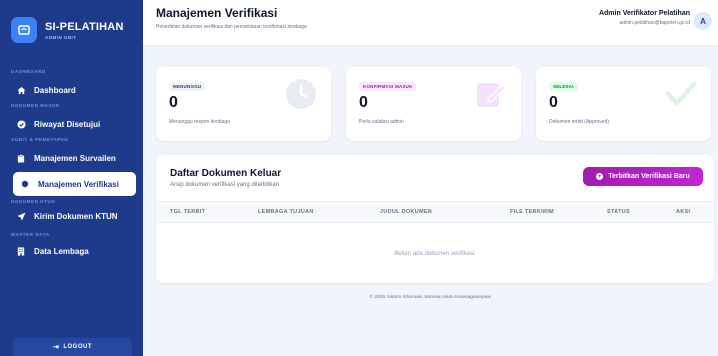  Describe the element at coordinates (78, 347) in the screenshot. I see `logout-label: LOGOUT` at that location.